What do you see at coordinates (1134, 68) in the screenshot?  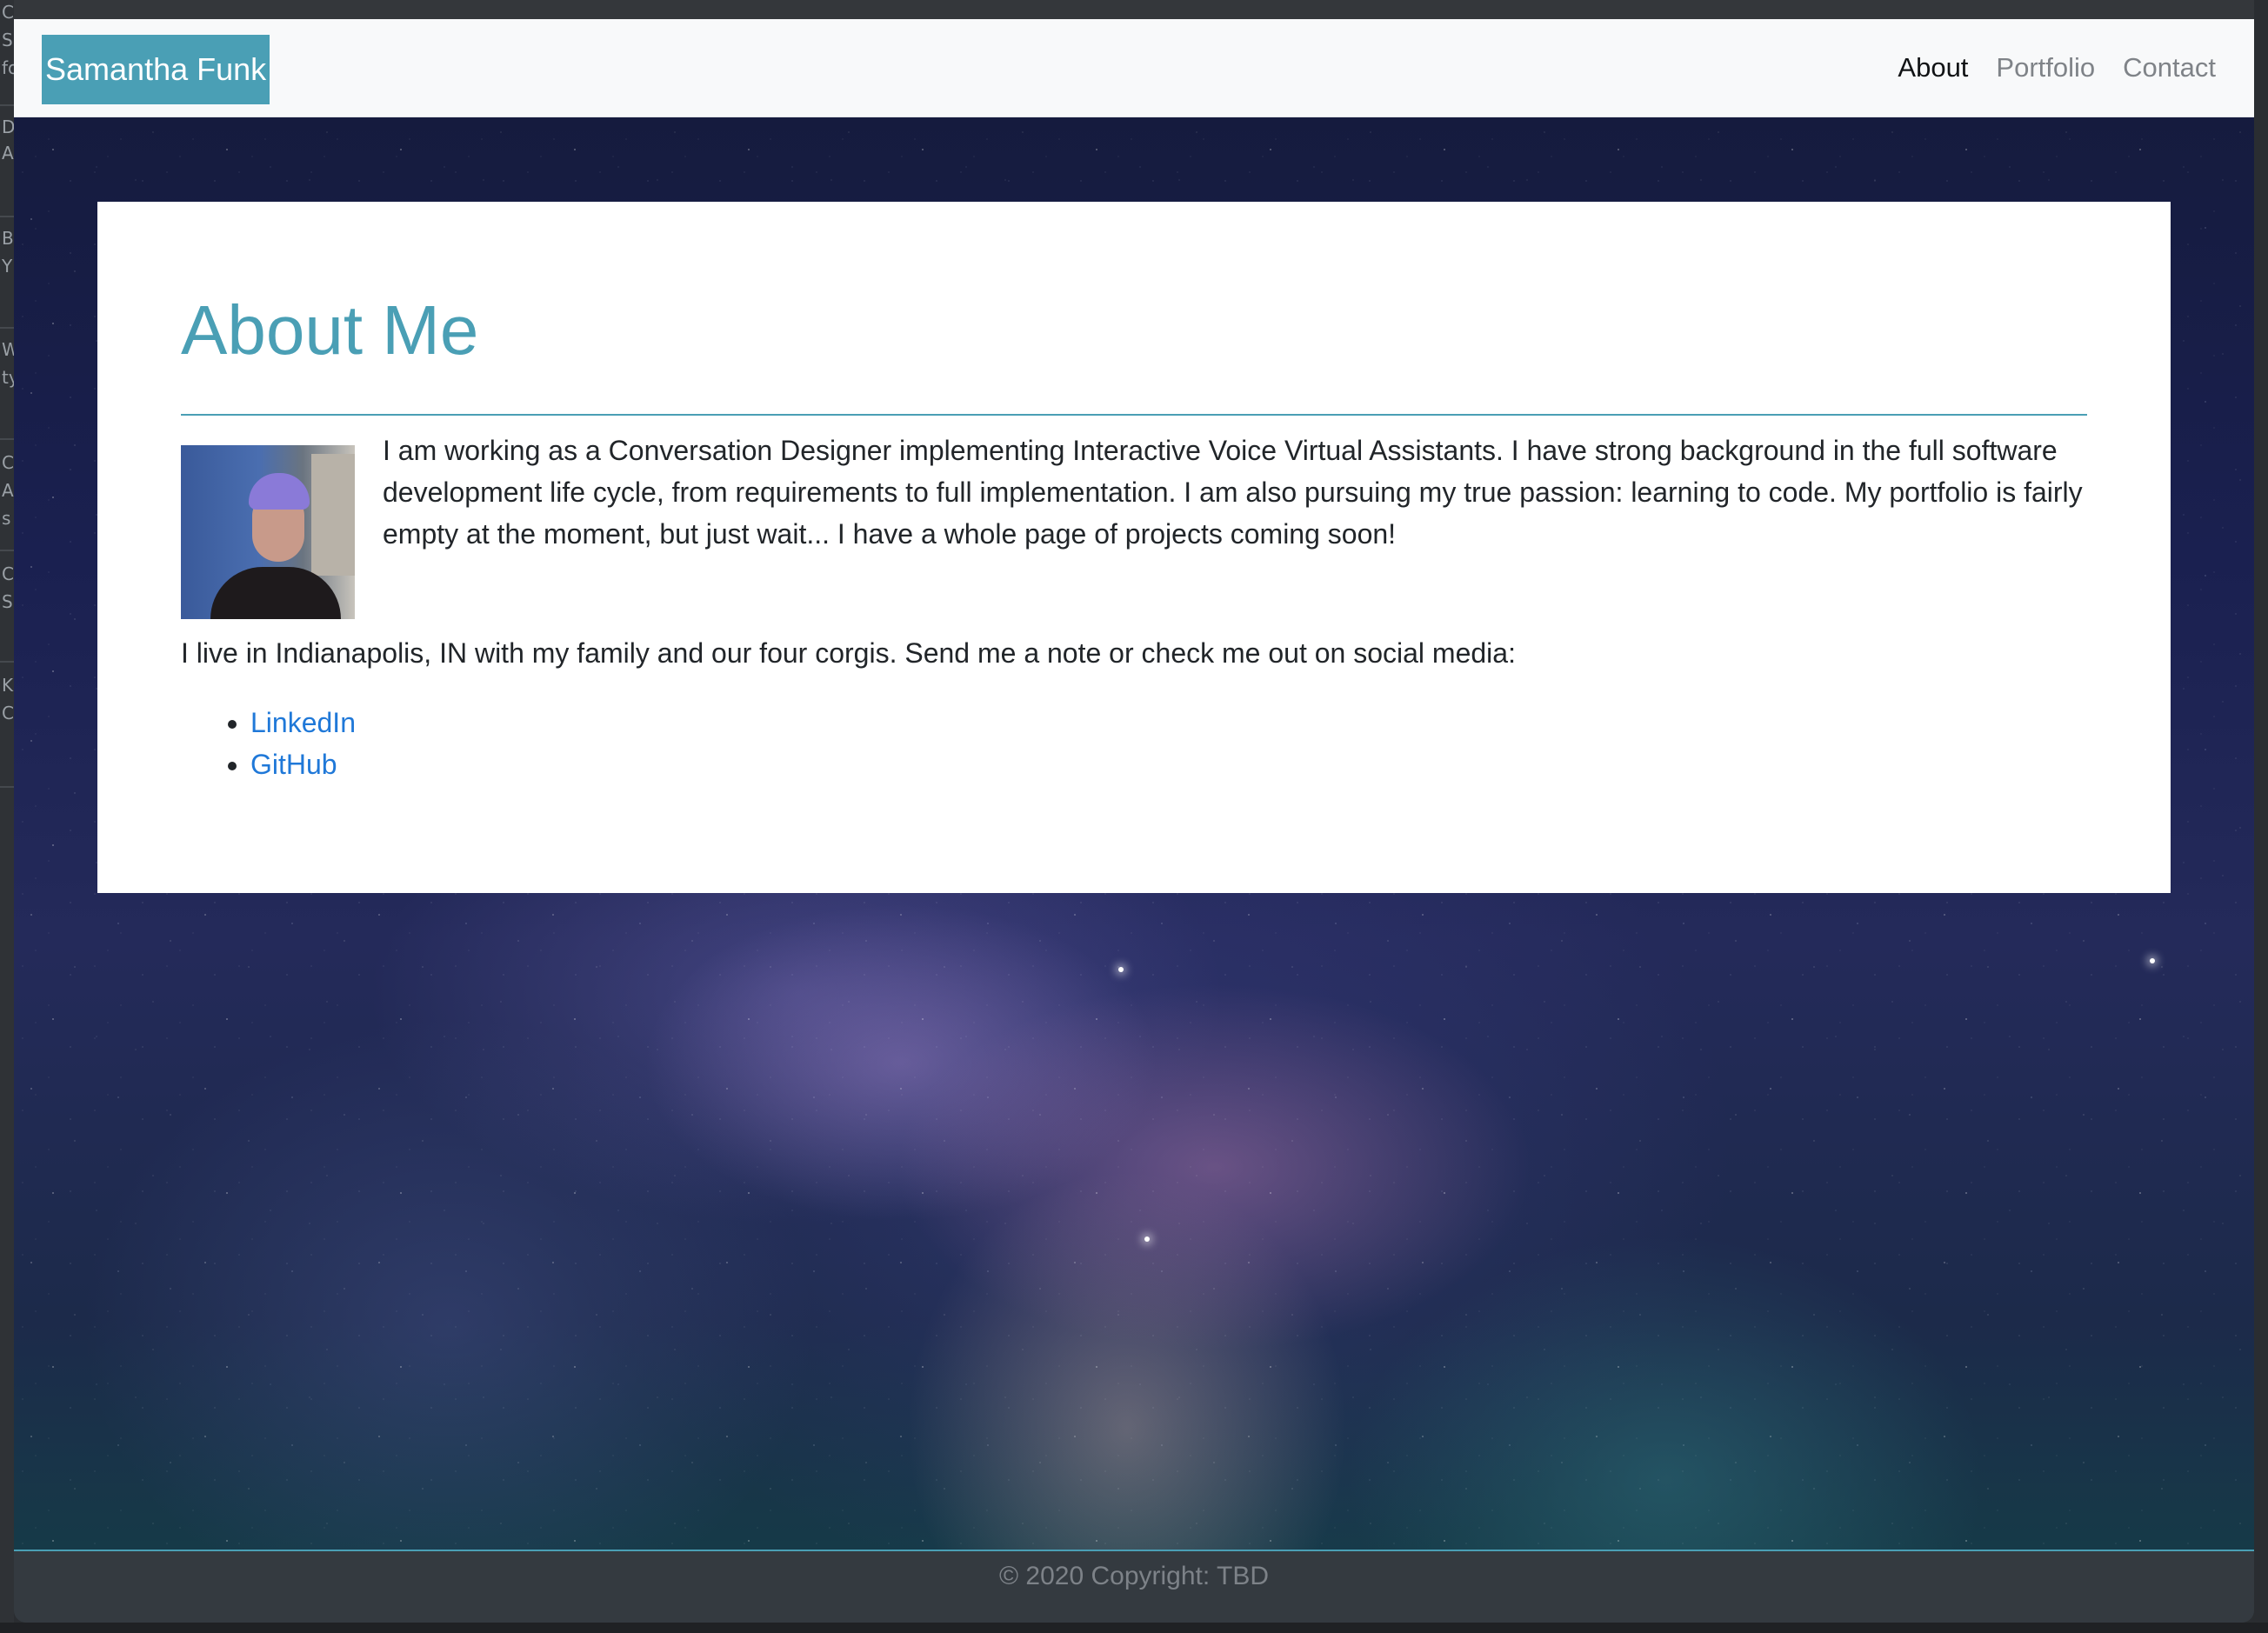 I see `top-navbar: Samantha Funk About Portfolio Contact` at bounding box center [1134, 68].